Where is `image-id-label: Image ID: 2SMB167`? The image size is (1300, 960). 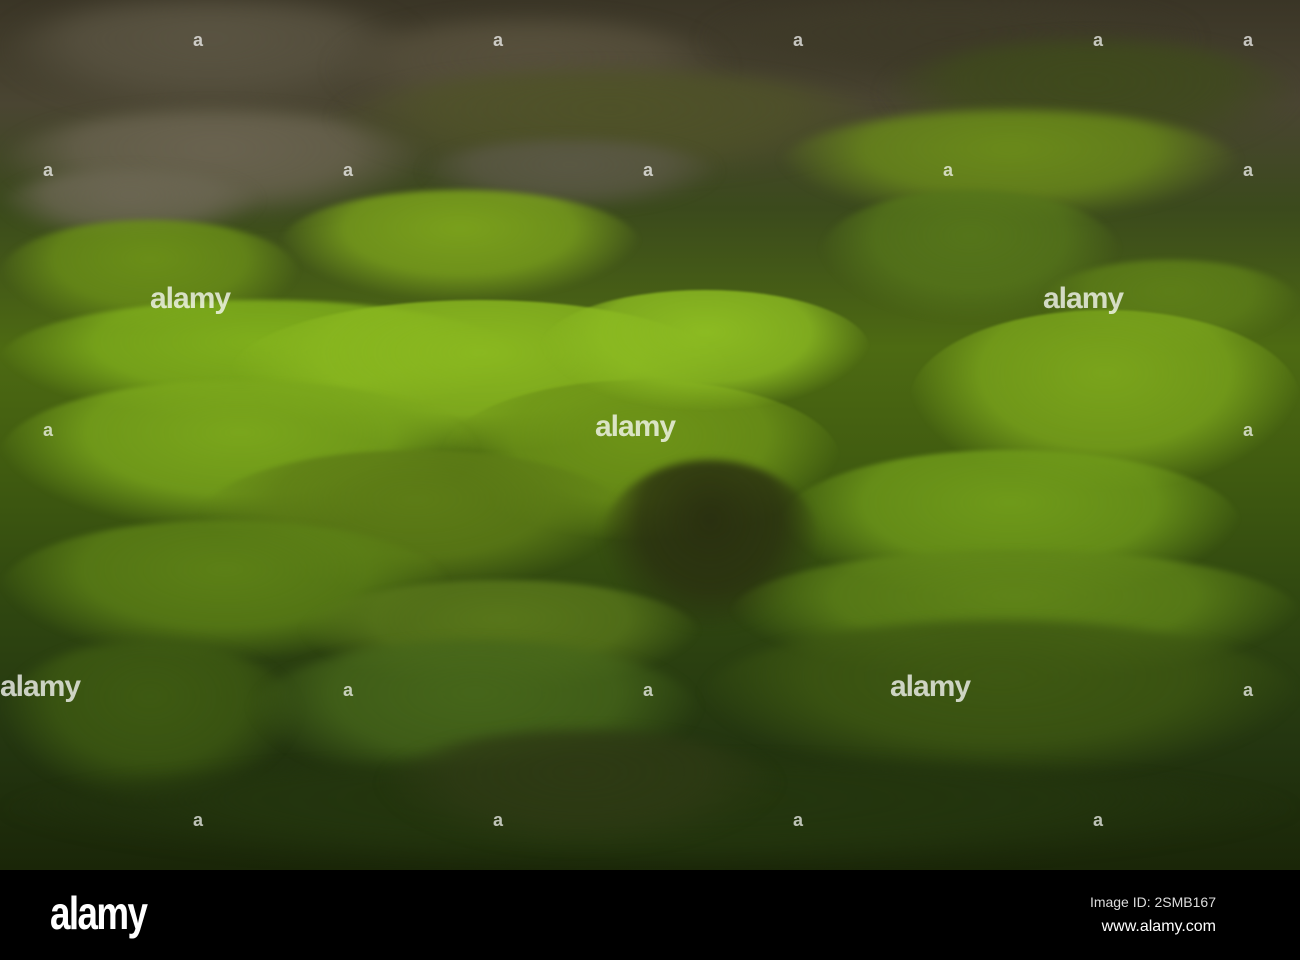
image-id-label: Image ID: 2SMB167 is located at coordinates (1152, 902).